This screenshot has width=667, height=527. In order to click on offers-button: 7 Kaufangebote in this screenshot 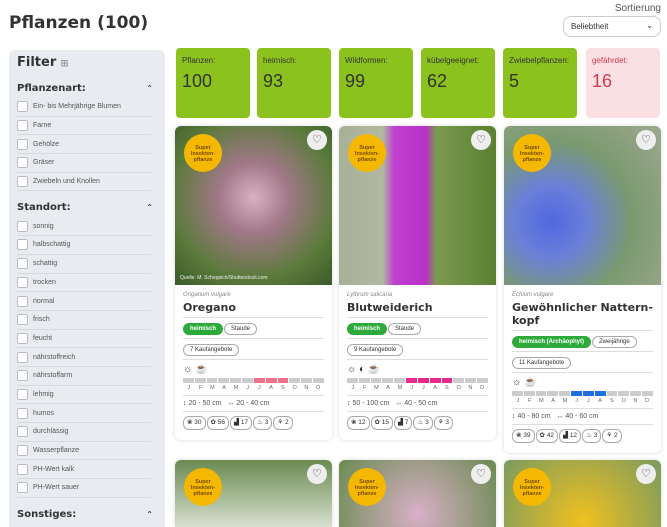, I will do `click(211, 350)`.